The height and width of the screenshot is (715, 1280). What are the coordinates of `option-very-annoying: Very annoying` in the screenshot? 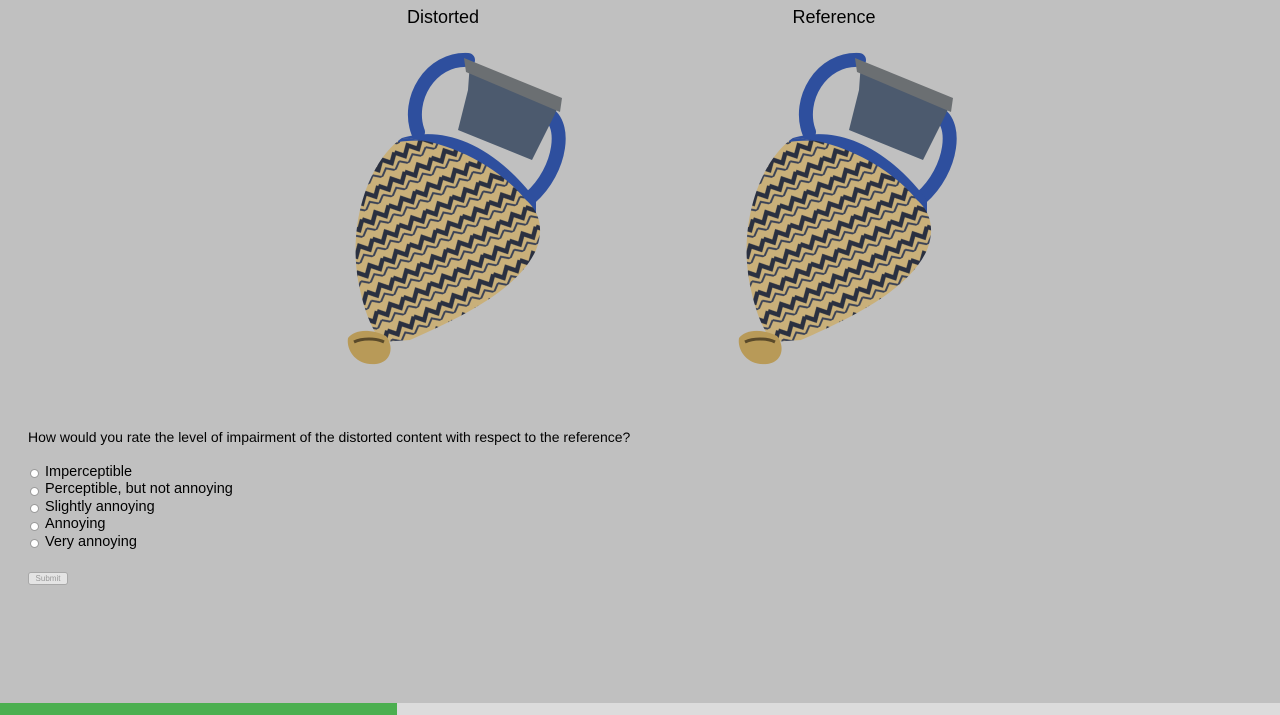 It's located at (130, 542).